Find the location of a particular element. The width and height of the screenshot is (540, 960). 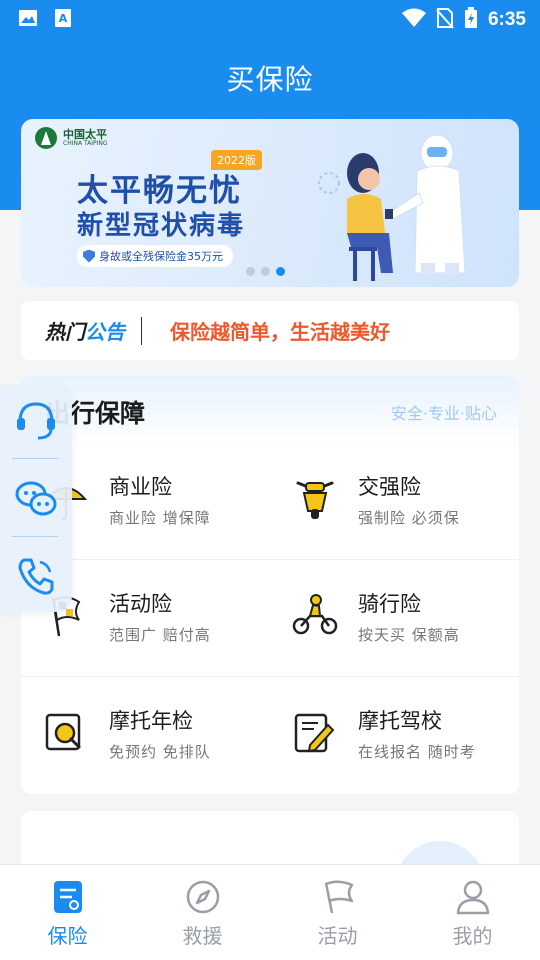

floating-contact-bar is located at coordinates (36, 499).